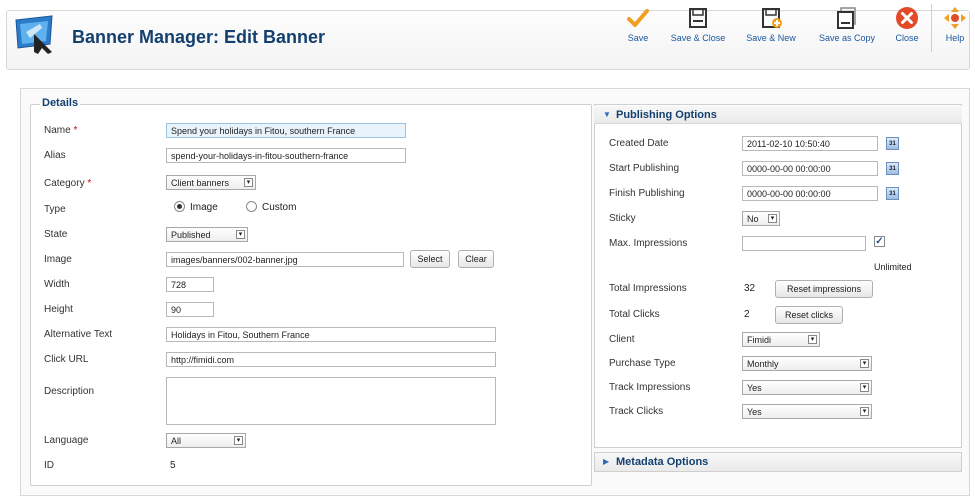  Describe the element at coordinates (824, 289) in the screenshot. I see `reset-impressions-button: Reset impressions` at that location.